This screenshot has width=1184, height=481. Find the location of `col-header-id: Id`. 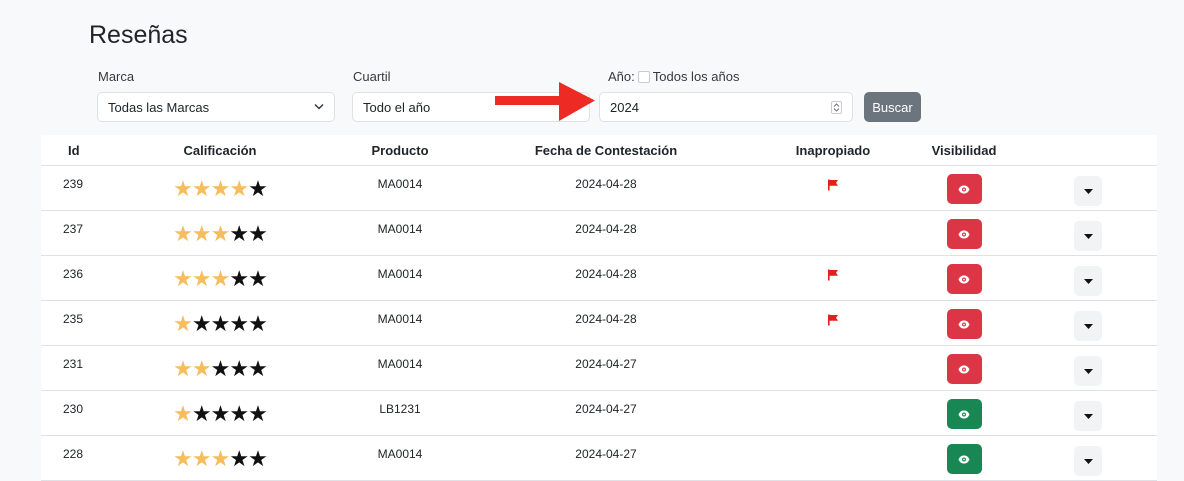

col-header-id: Id is located at coordinates (68, 150).